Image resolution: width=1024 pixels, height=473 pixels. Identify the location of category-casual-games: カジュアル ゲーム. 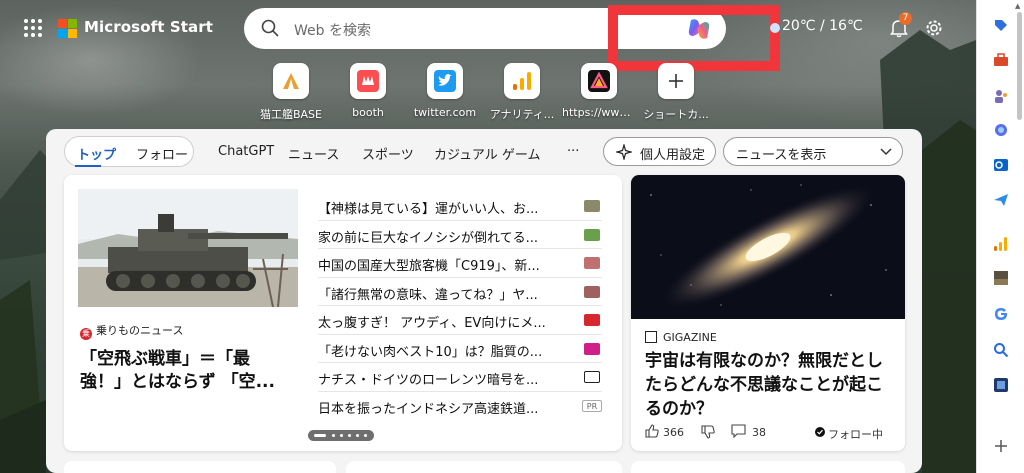
(487, 153).